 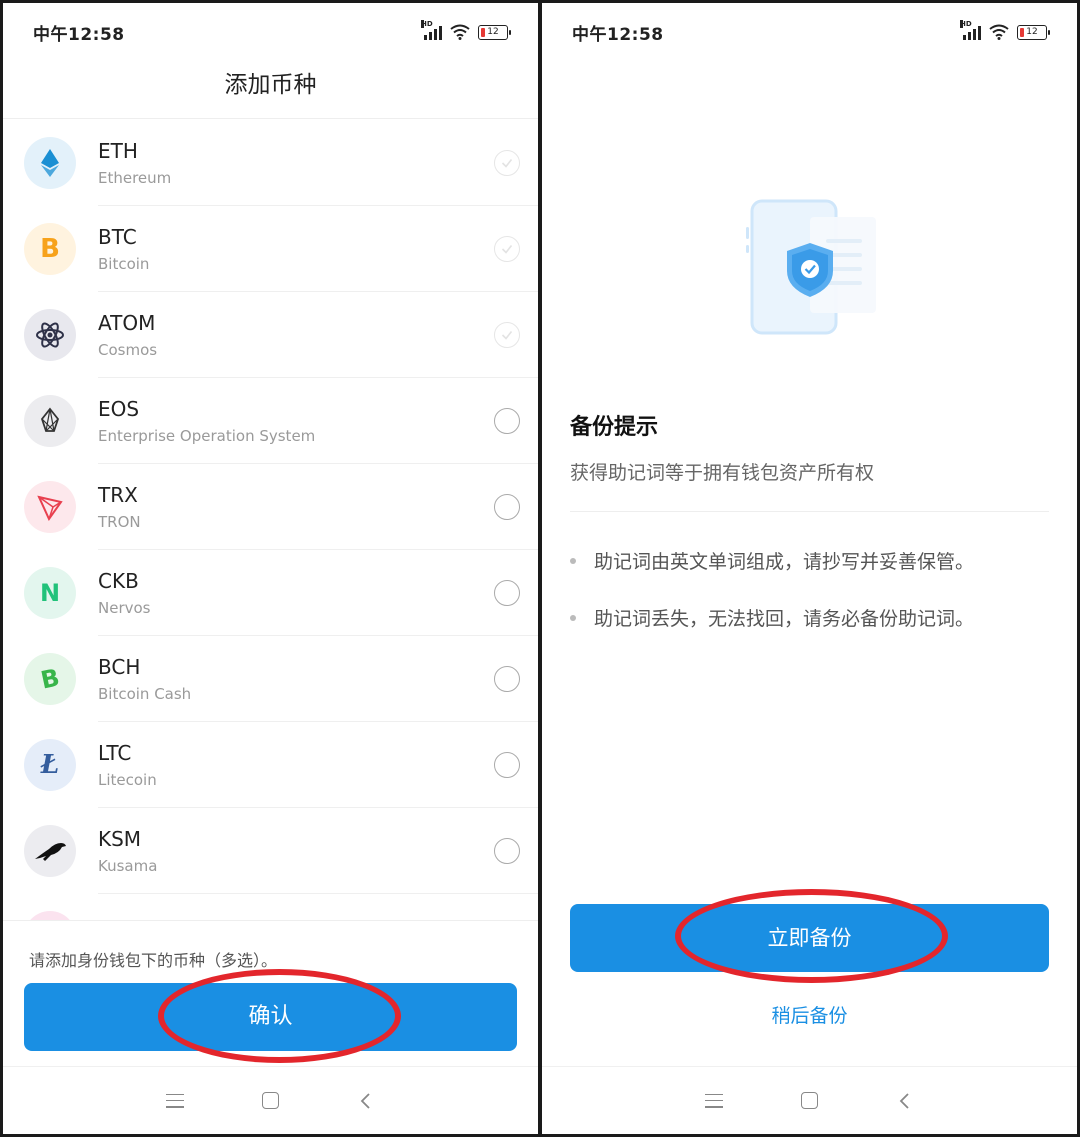 What do you see at coordinates (270, 507) in the screenshot?
I see `coin-row-trx: TRX TRON` at bounding box center [270, 507].